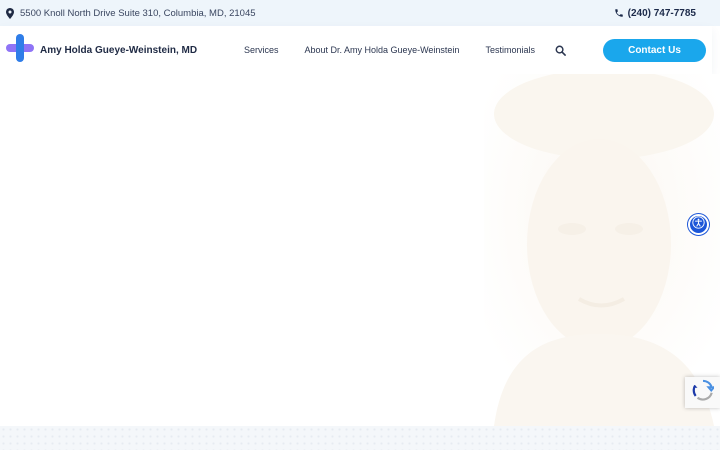 Image resolution: width=720 pixels, height=450 pixels. Describe the element at coordinates (654, 50) in the screenshot. I see `contact-us-button: Contact Us` at that location.